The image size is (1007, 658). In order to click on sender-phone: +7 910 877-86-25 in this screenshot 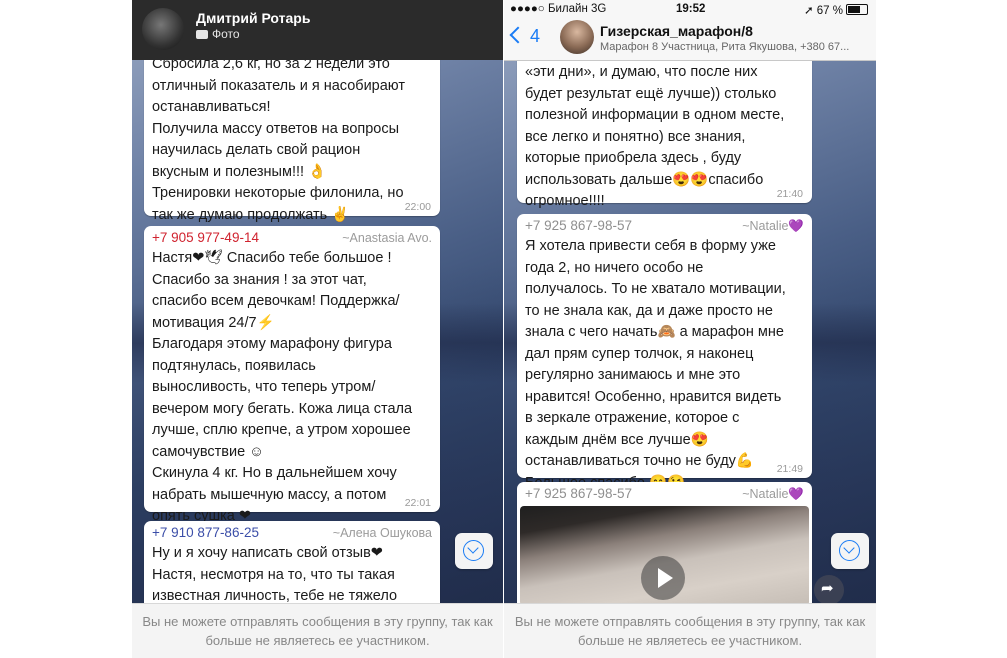, I will do `click(205, 533)`.